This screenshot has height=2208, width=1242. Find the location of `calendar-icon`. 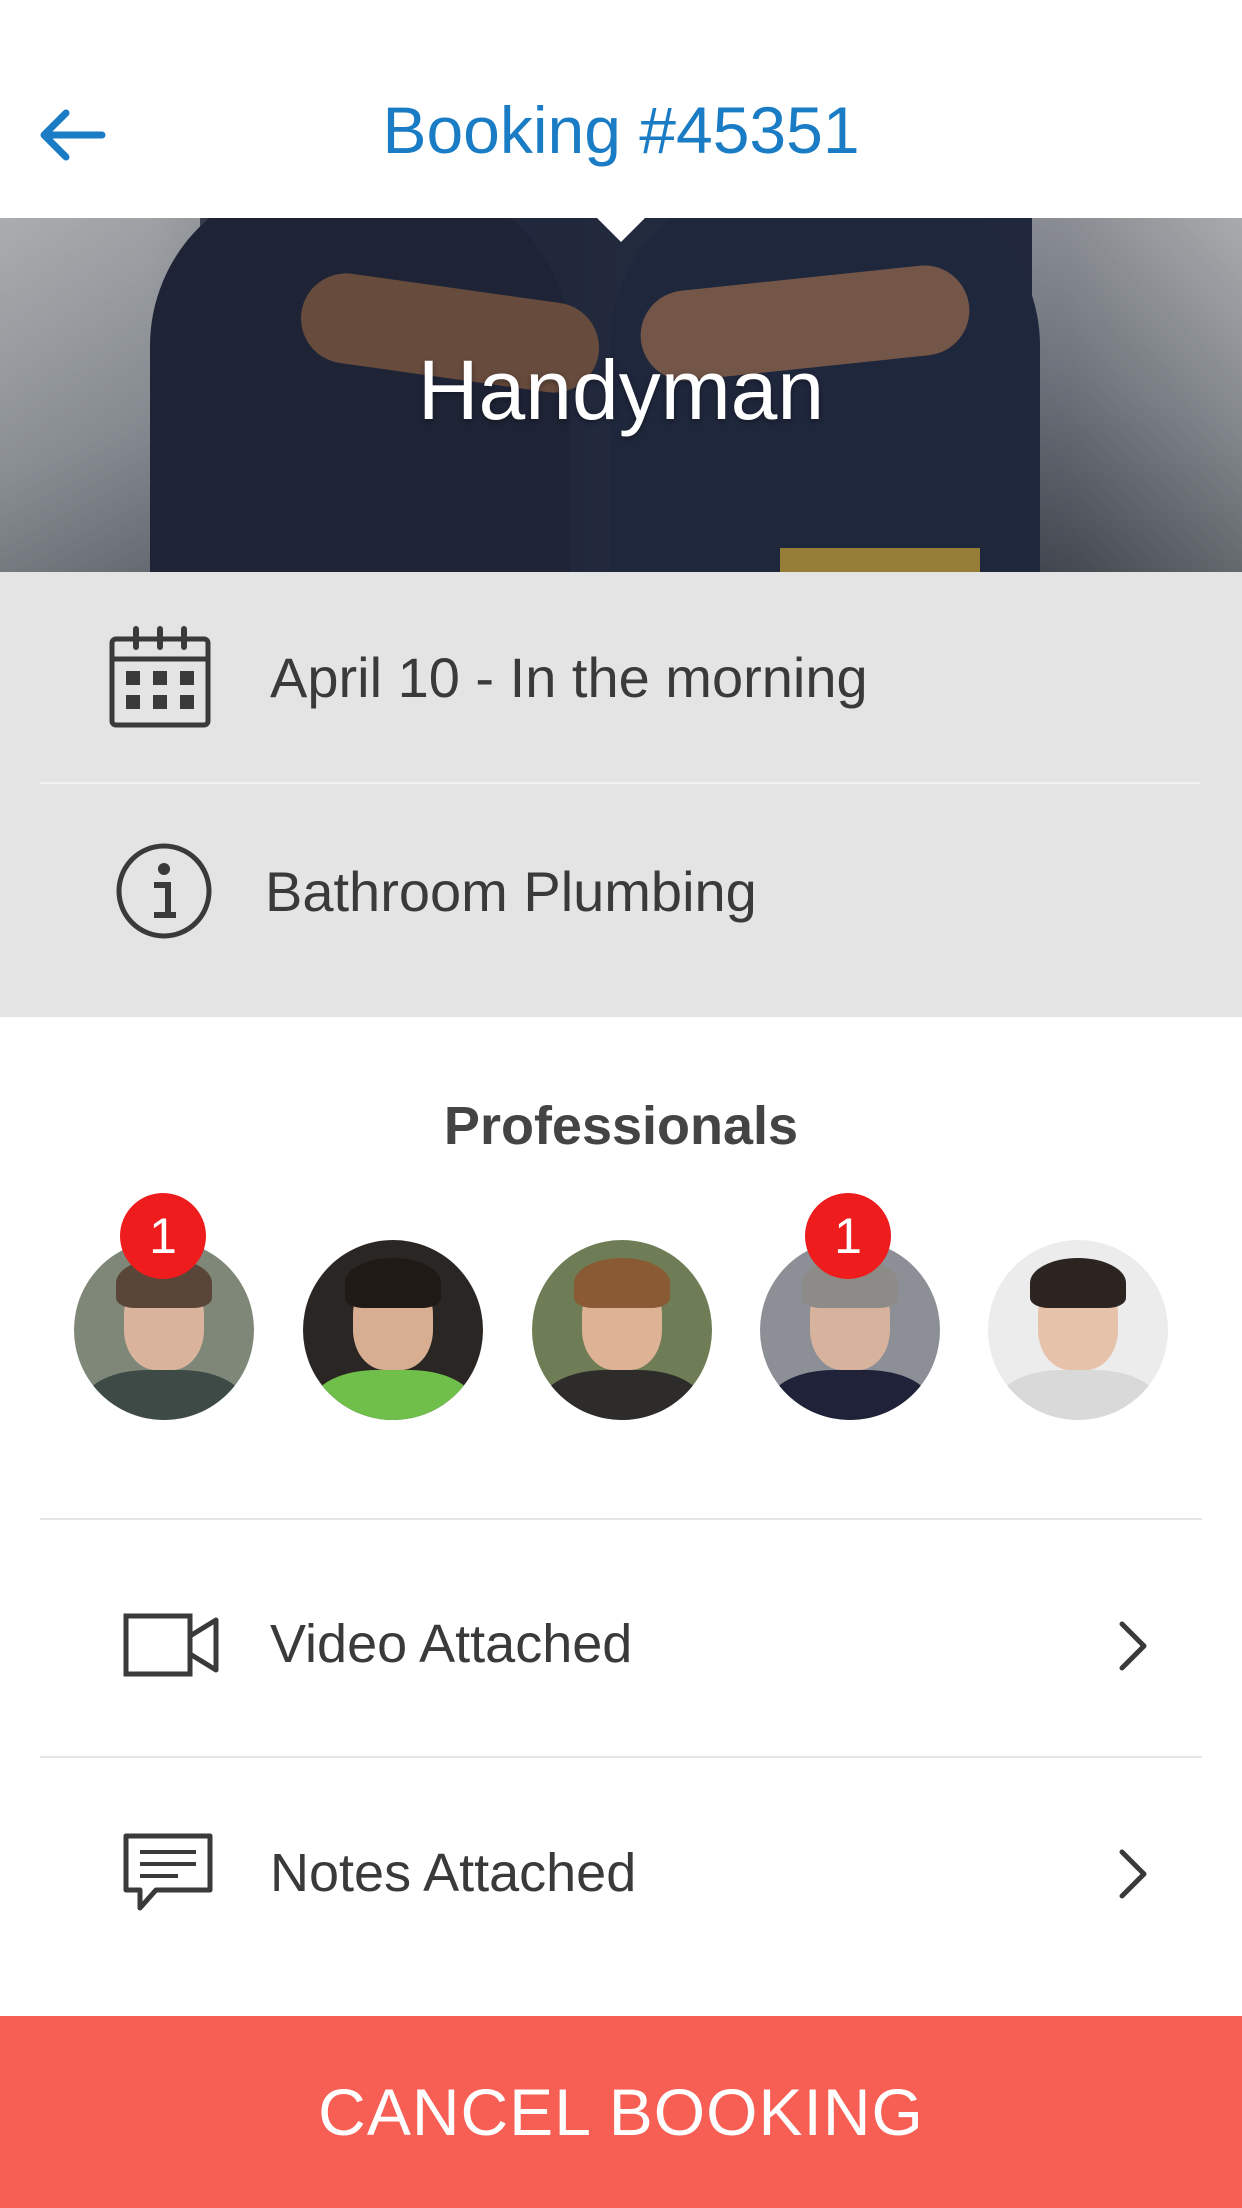

calendar-icon is located at coordinates (160, 677).